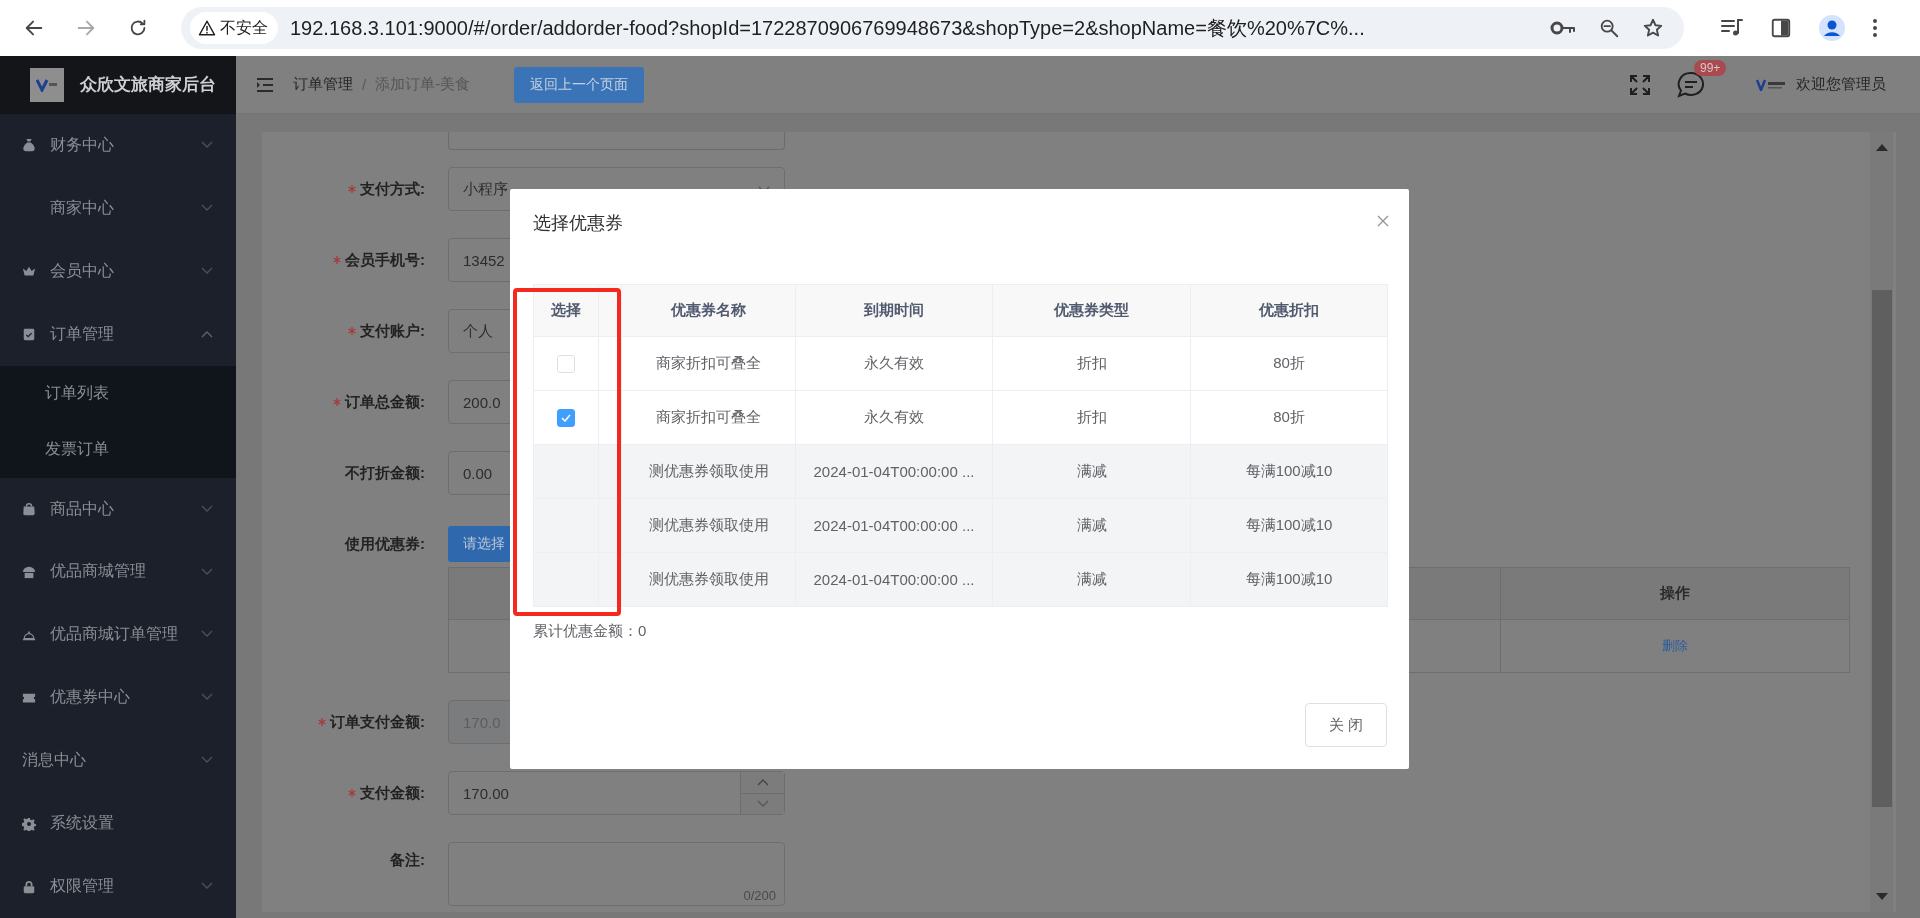 Image resolution: width=1920 pixels, height=918 pixels. What do you see at coordinates (118, 271) in the screenshot?
I see `menu-item: 会员中心` at bounding box center [118, 271].